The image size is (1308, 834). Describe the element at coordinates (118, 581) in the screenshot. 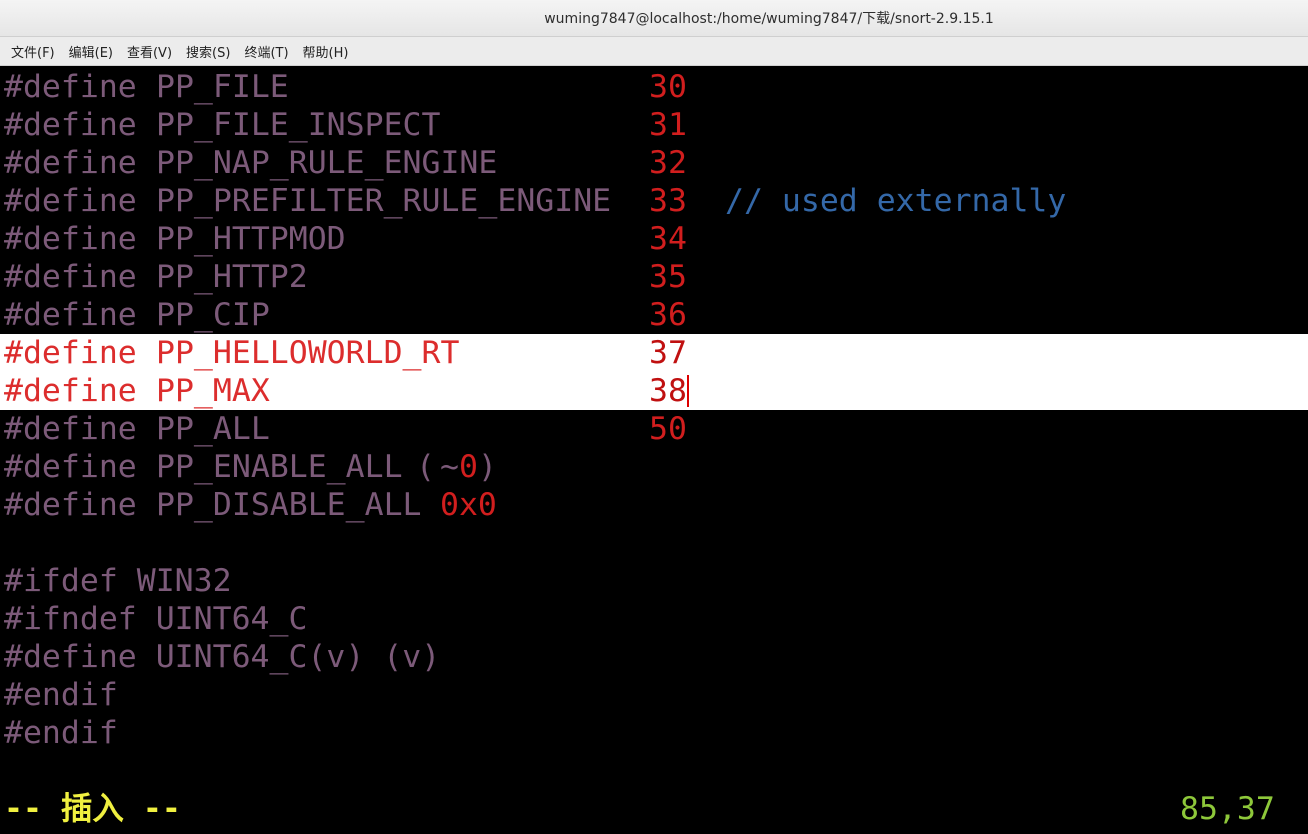

I see `preproc-line: #ifdef WIN32` at that location.